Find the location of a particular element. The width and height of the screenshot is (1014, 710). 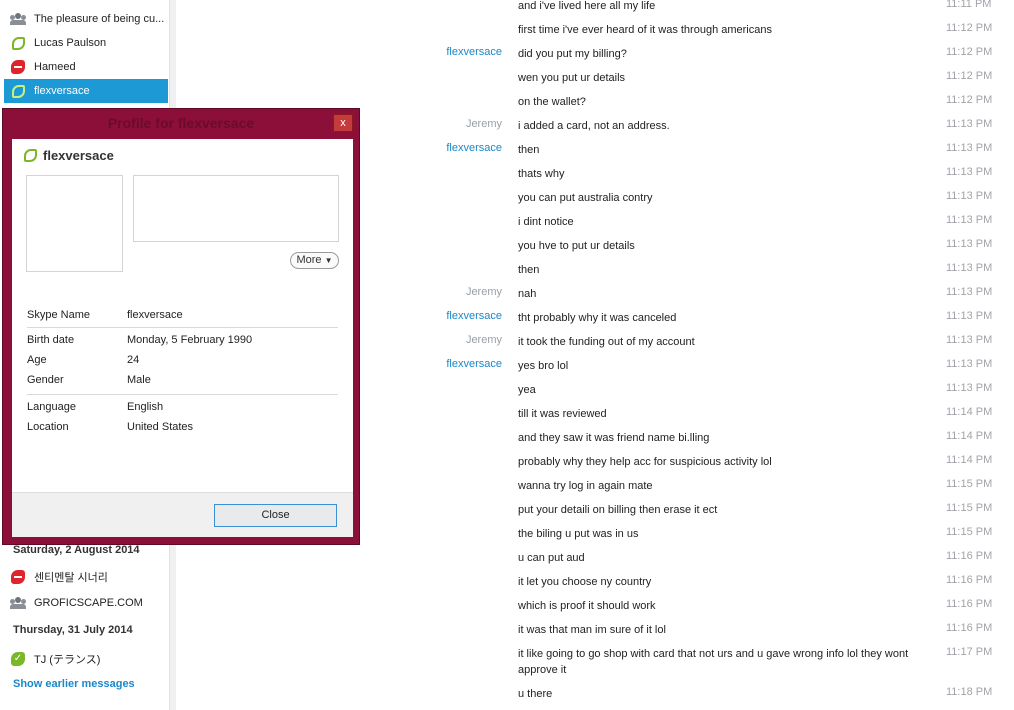

message-text: it let you choose ny country is located at coordinates (585, 582).